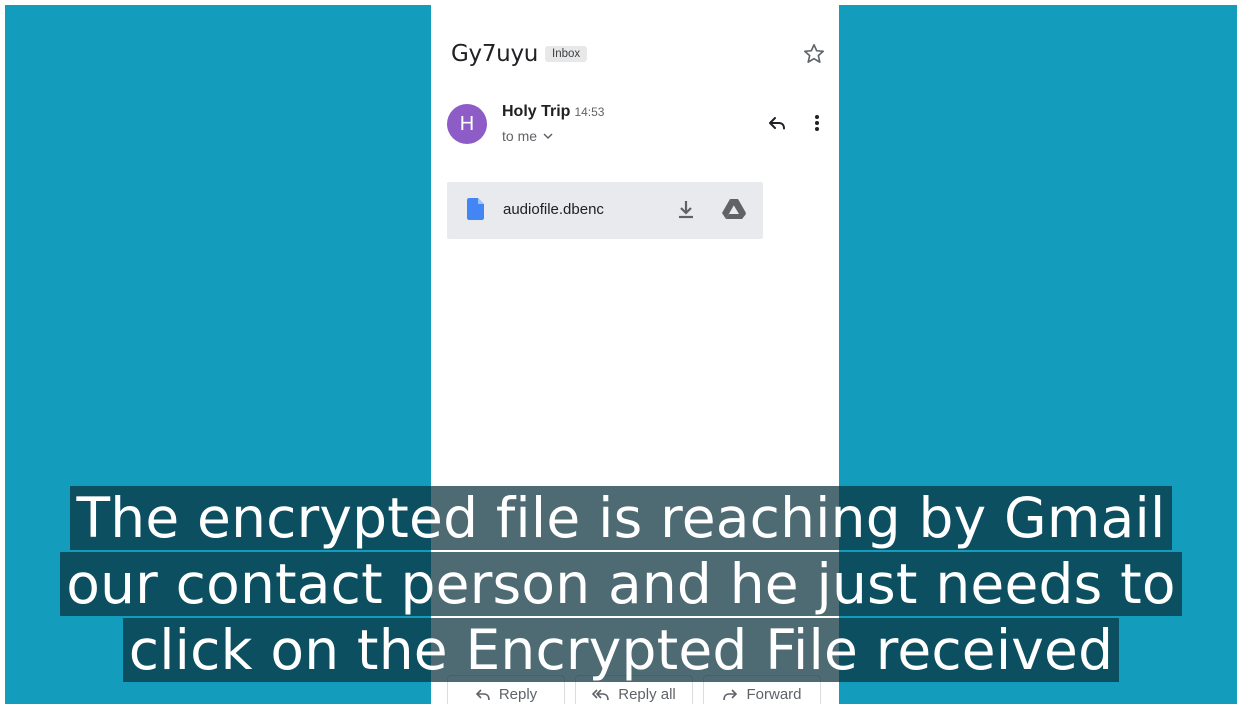 This screenshot has height=704, width=1239. I want to click on forward-label: Forward, so click(774, 694).